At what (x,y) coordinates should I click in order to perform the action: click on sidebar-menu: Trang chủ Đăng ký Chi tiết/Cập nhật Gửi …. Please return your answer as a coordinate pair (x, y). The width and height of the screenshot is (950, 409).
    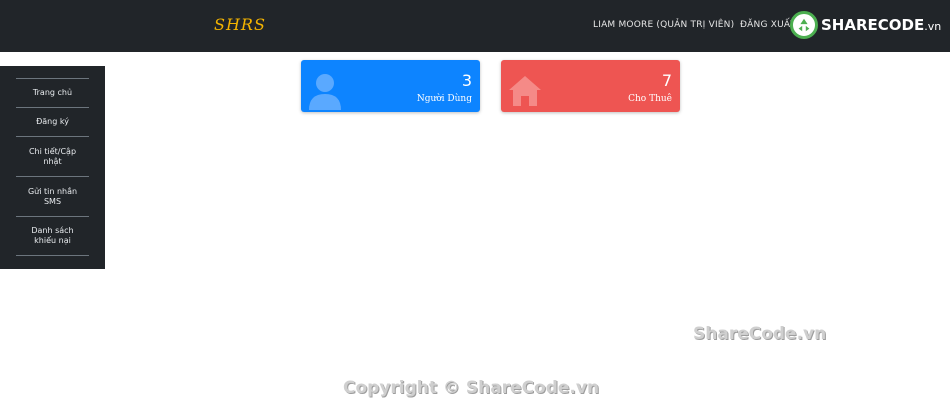
    Looking at the image, I should click on (52, 167).